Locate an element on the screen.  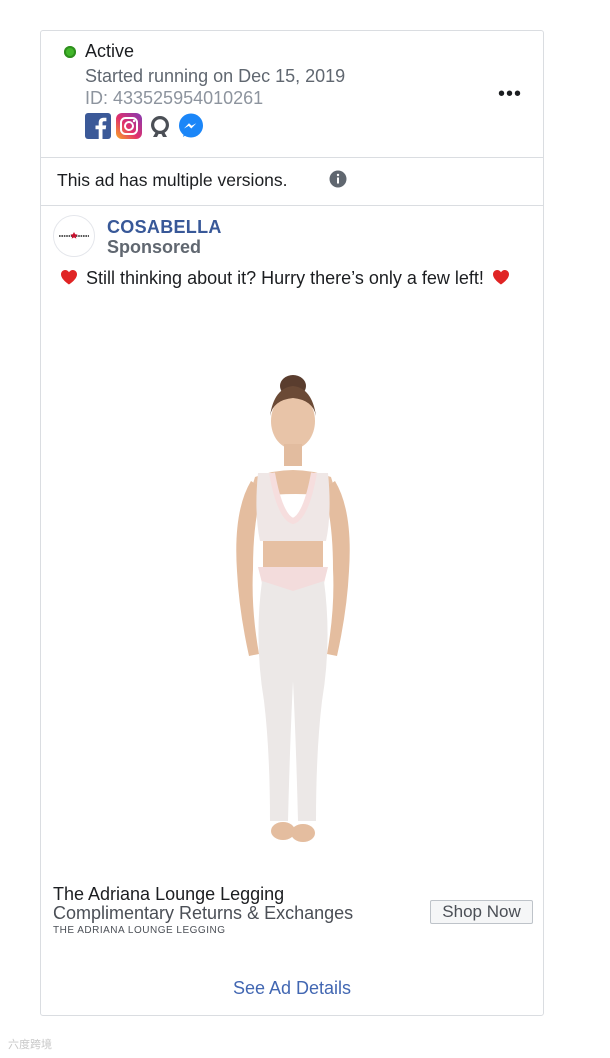
active-status-dot is located at coordinates (70, 52).